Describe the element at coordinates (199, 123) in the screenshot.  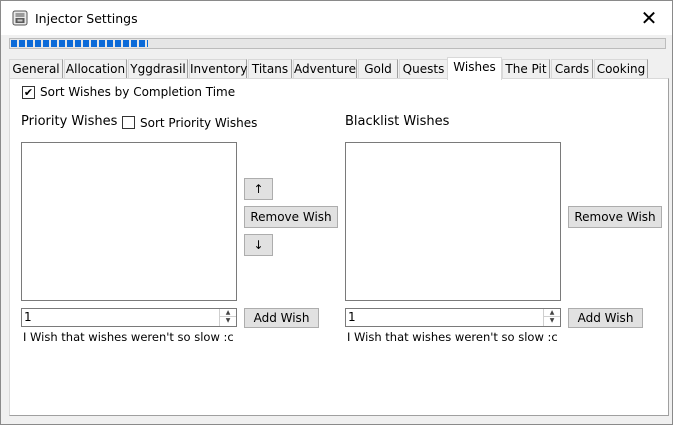
I see `sort-priority-label: Sort Priority Wishes` at that location.